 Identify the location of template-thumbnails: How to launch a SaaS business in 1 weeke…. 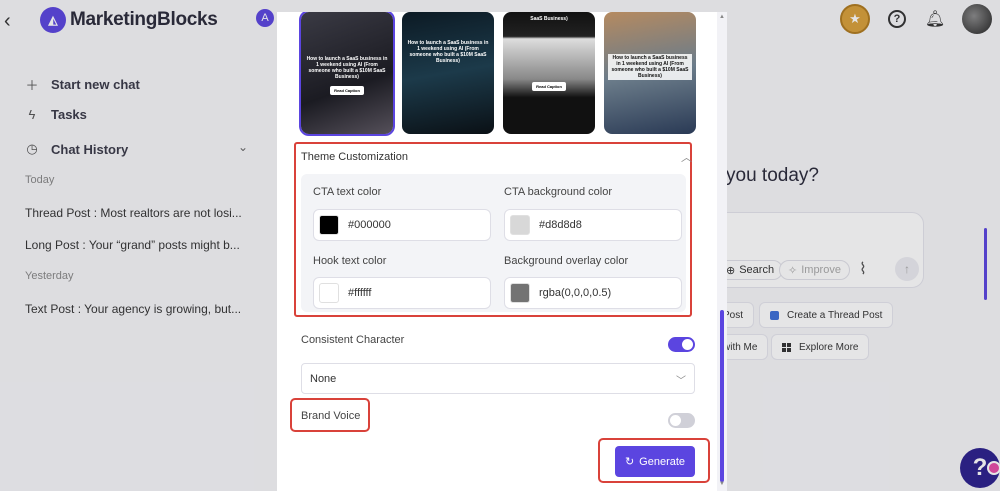
(497, 74).